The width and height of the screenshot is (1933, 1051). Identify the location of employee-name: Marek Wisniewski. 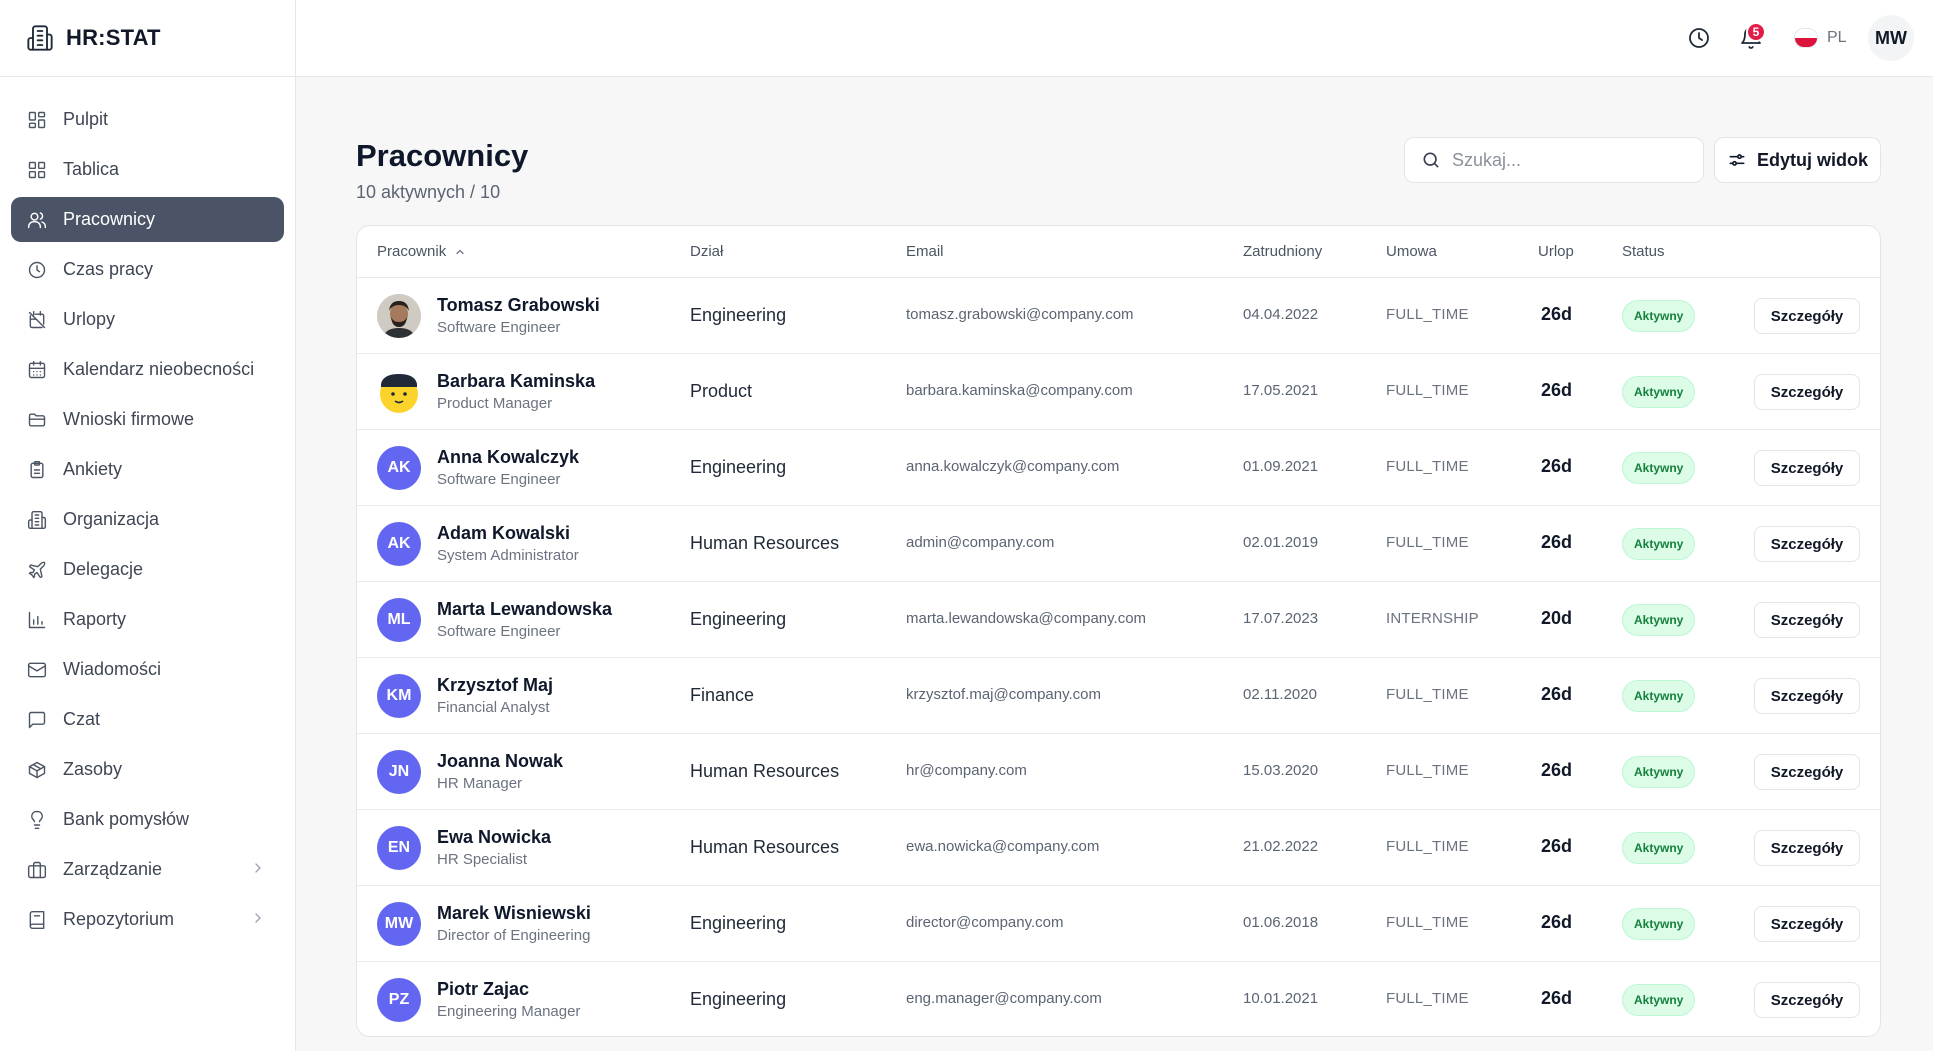
(514, 913).